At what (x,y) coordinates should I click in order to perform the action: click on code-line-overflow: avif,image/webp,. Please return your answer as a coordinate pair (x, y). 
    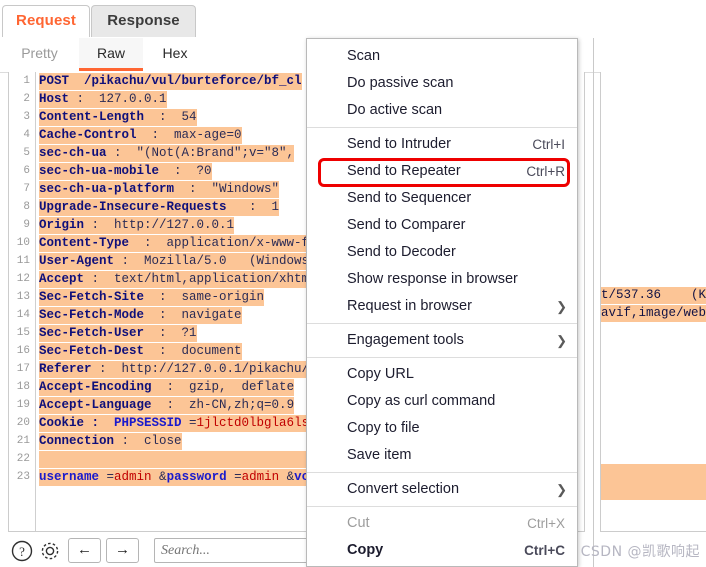
    Looking at the image, I should click on (653, 313).